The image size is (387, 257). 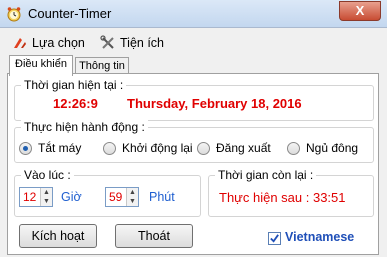 I want to click on radio-shutdown-label: Tắt máy, so click(x=60, y=148).